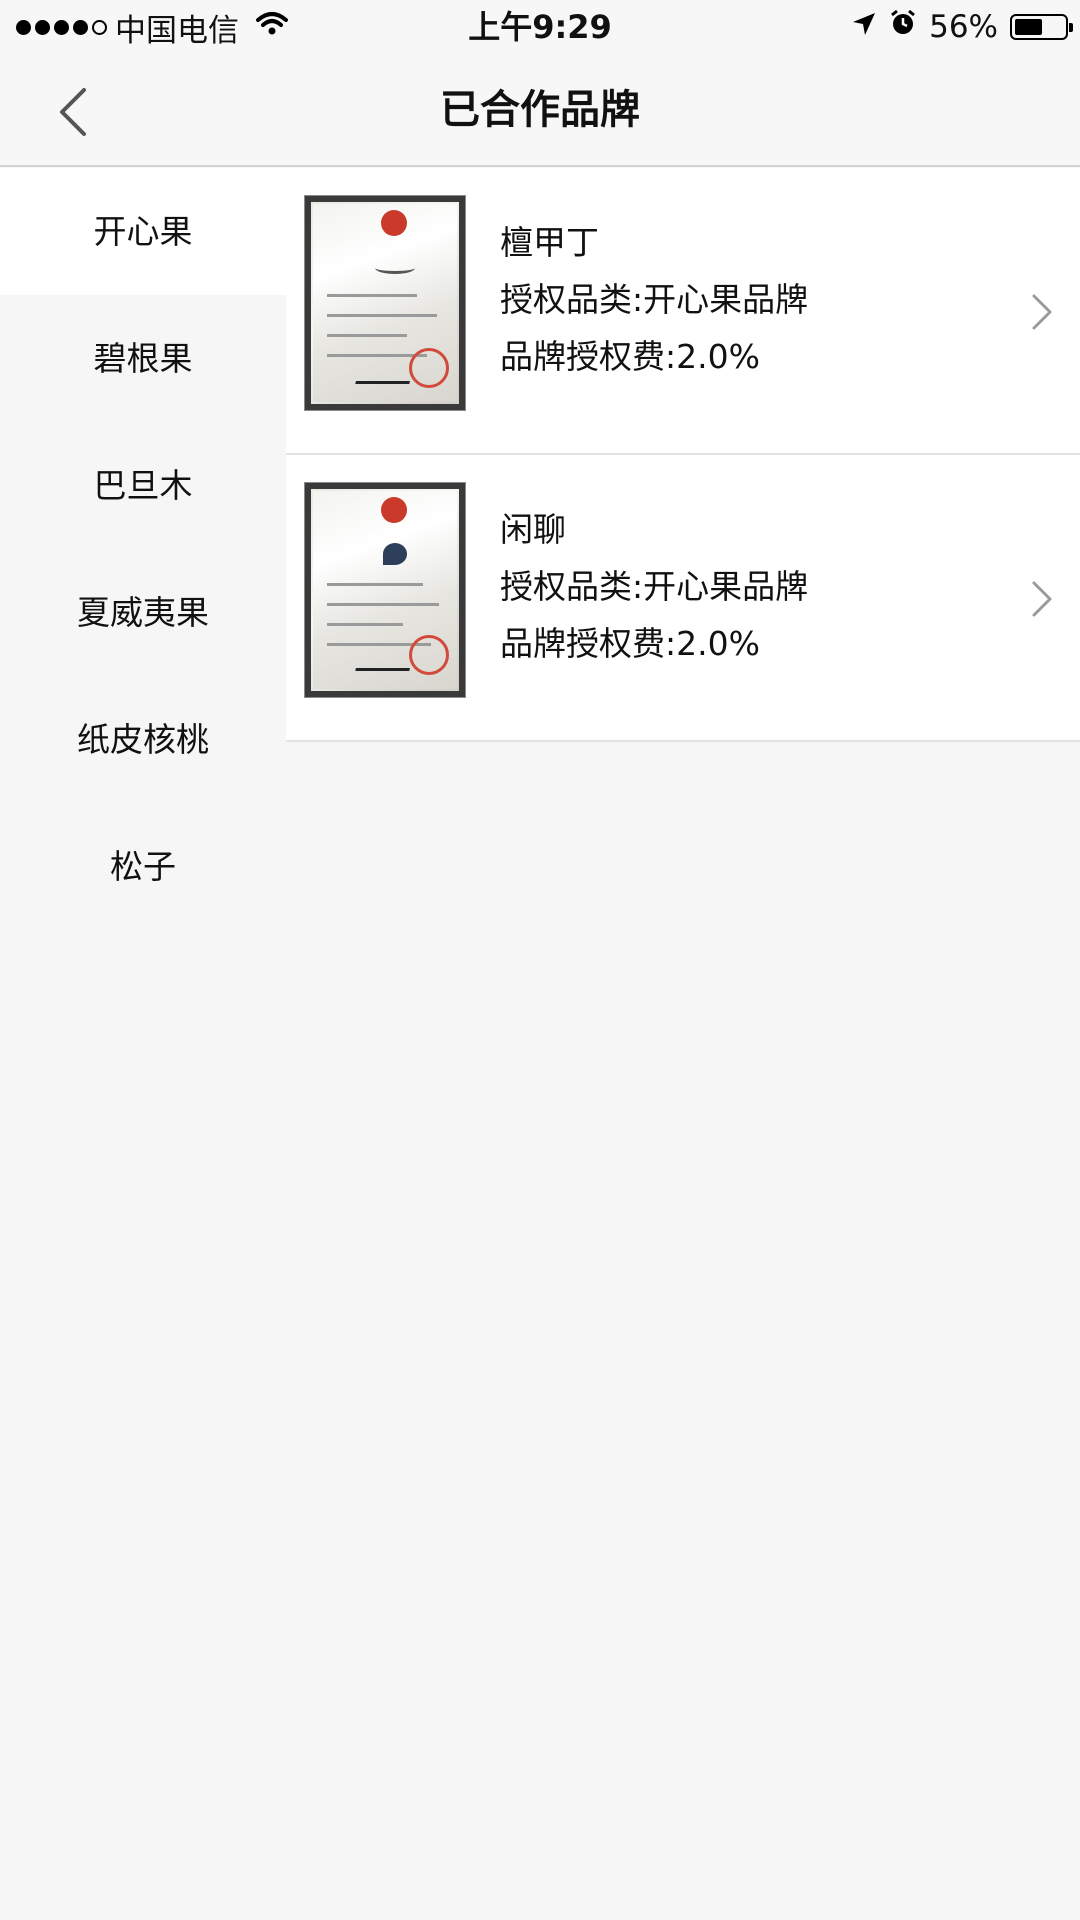 Image resolution: width=1080 pixels, height=1920 pixels. Describe the element at coordinates (549, 242) in the screenshot. I see `brand-name: 檀甲丁` at that location.